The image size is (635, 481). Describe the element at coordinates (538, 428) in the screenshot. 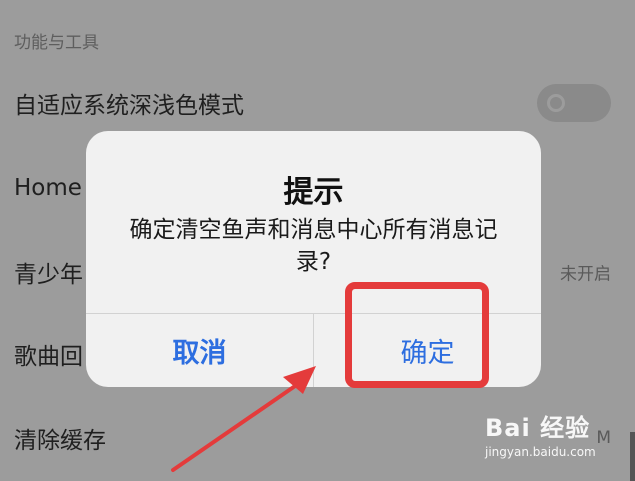

I see `watermark-logo: Bai 经验` at that location.